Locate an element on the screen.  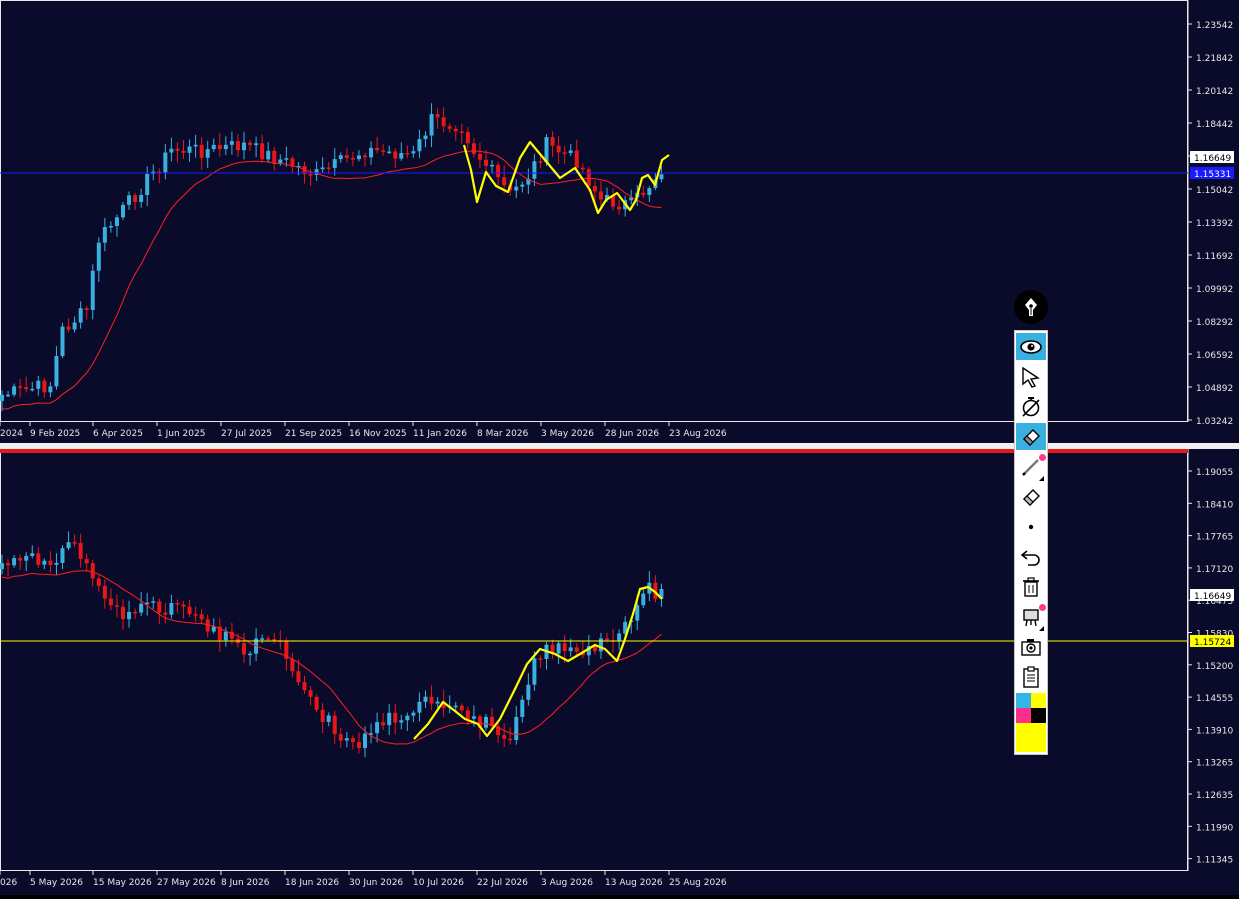
price-label: 1.11692 is located at coordinates (1214, 257).